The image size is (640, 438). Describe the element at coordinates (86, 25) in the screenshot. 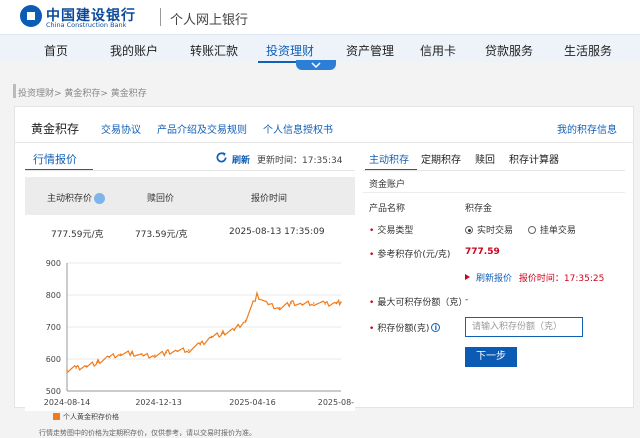

I see `bank-name-en: China Construction Bank` at that location.